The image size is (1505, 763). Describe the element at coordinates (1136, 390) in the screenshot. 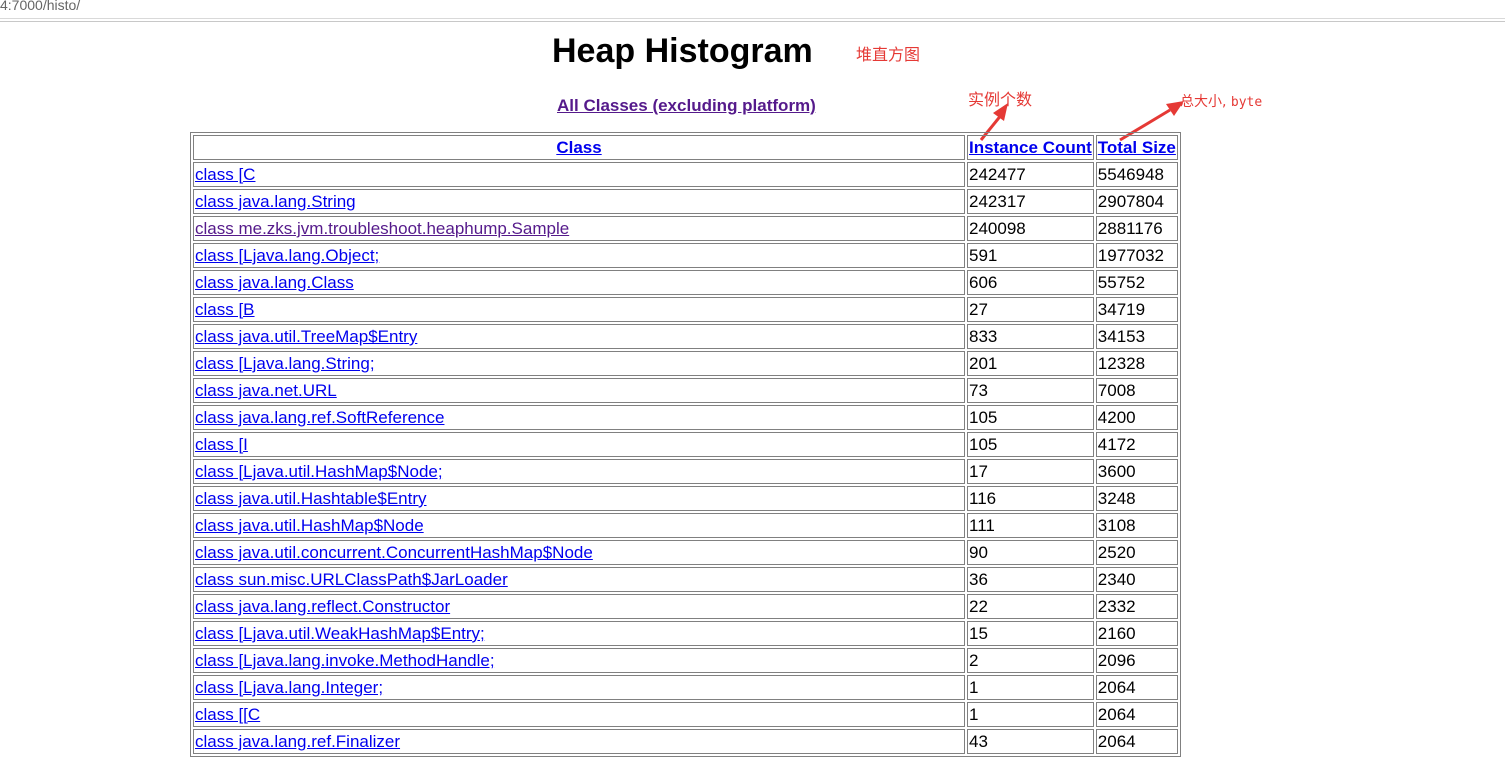

I see `total-size-cell: 7008` at that location.